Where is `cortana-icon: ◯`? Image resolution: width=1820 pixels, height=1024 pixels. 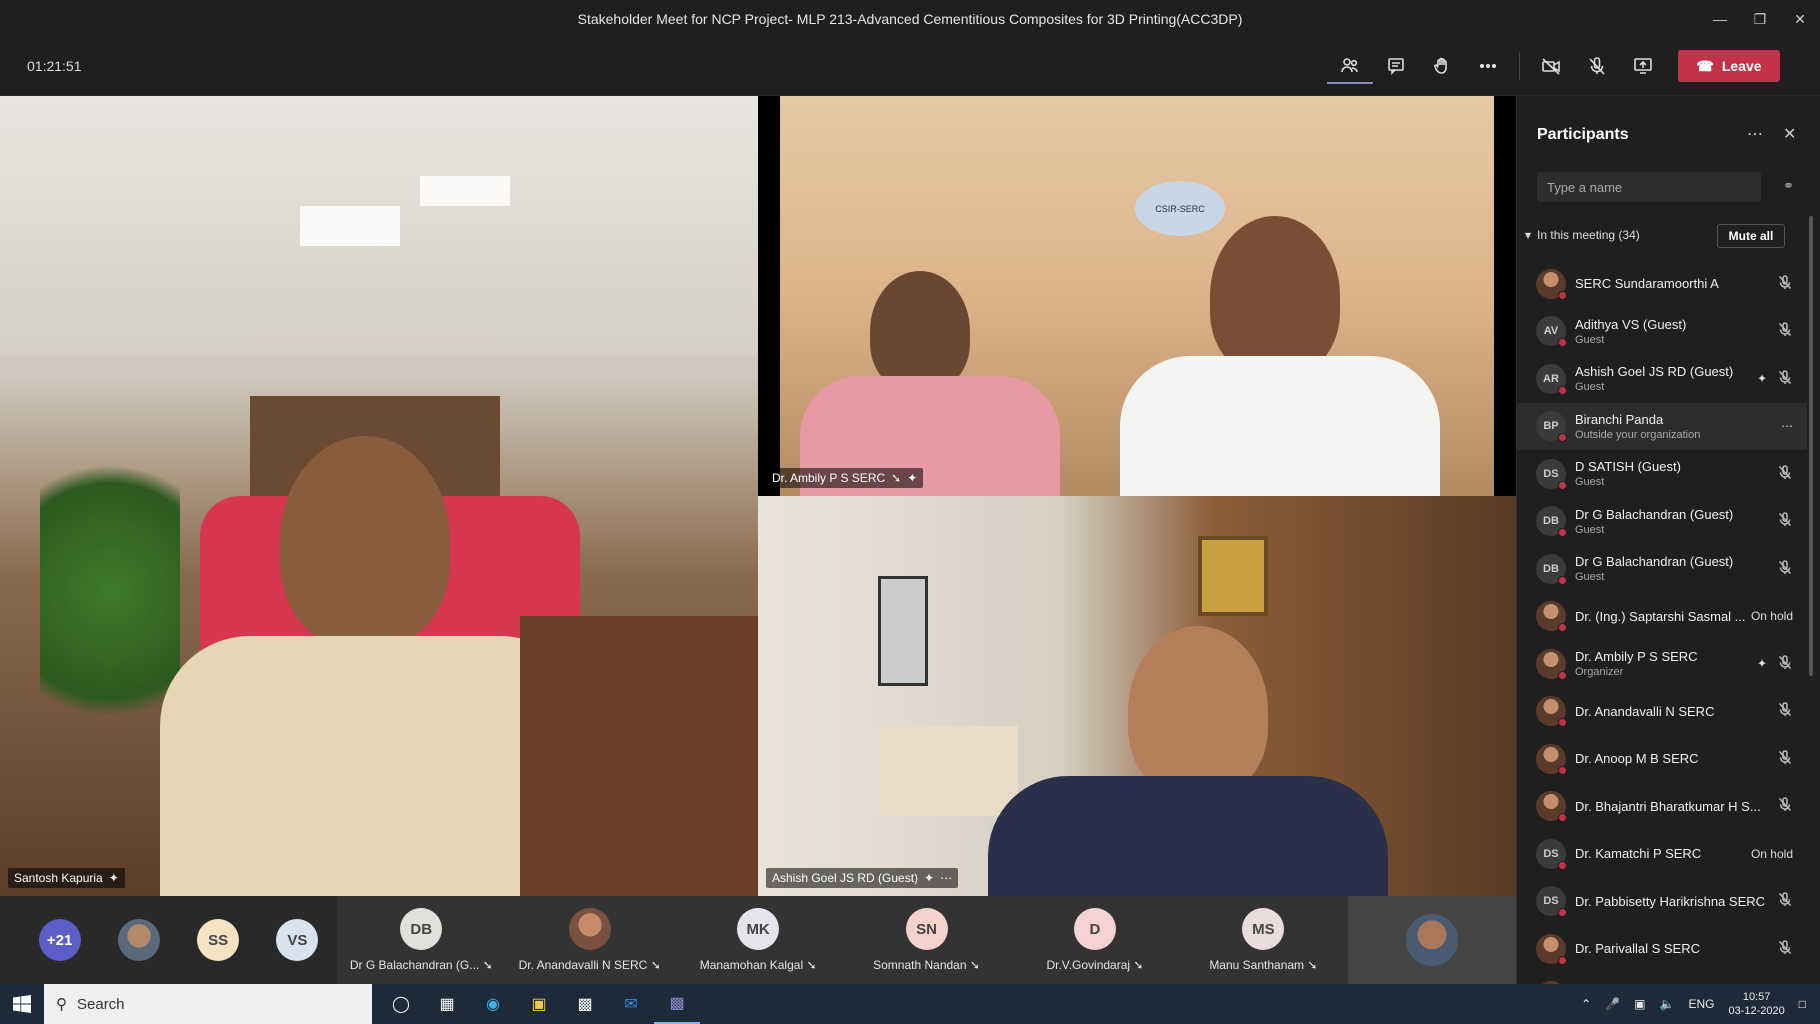 cortana-icon: ◯ is located at coordinates (401, 1004).